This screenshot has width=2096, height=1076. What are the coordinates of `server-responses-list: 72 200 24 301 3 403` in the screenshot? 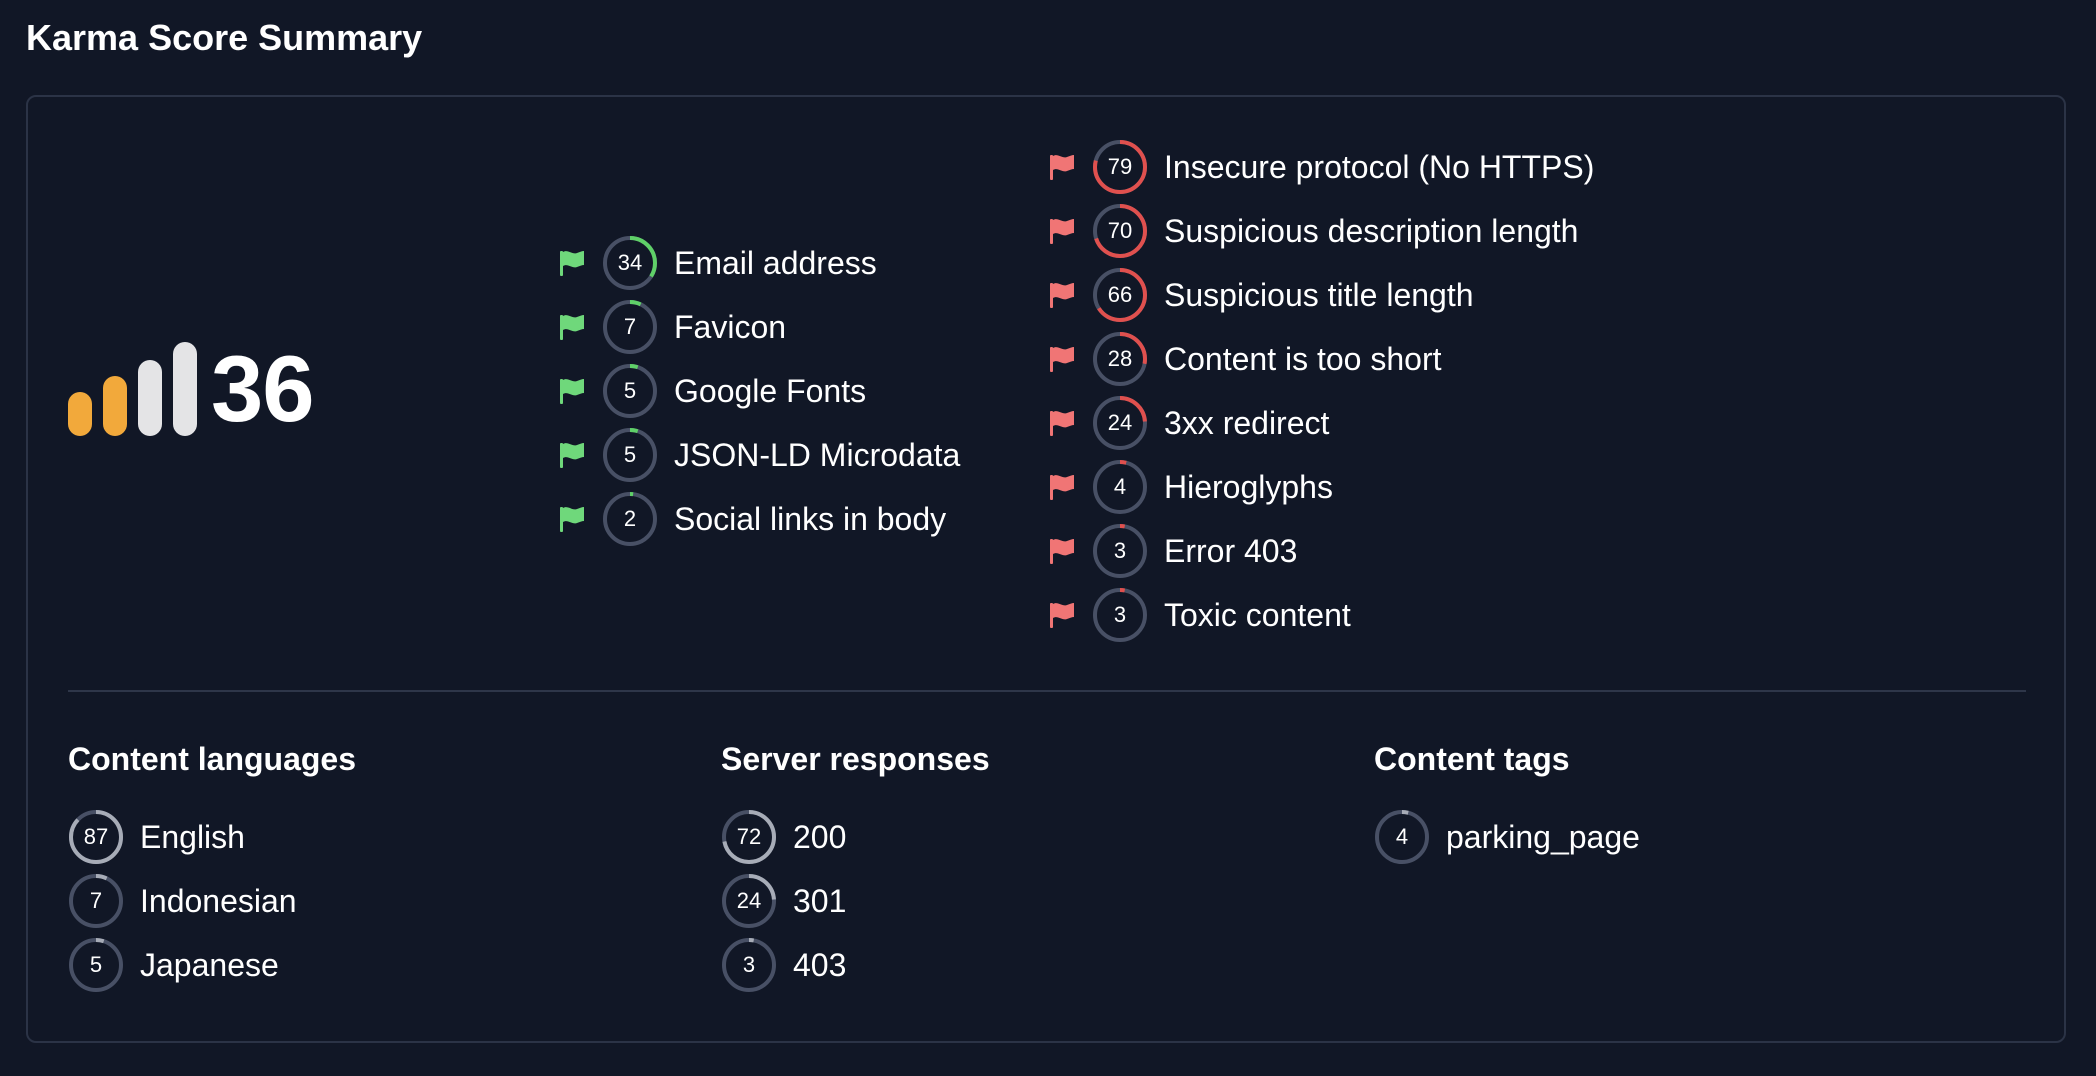 It's located at (855, 901).